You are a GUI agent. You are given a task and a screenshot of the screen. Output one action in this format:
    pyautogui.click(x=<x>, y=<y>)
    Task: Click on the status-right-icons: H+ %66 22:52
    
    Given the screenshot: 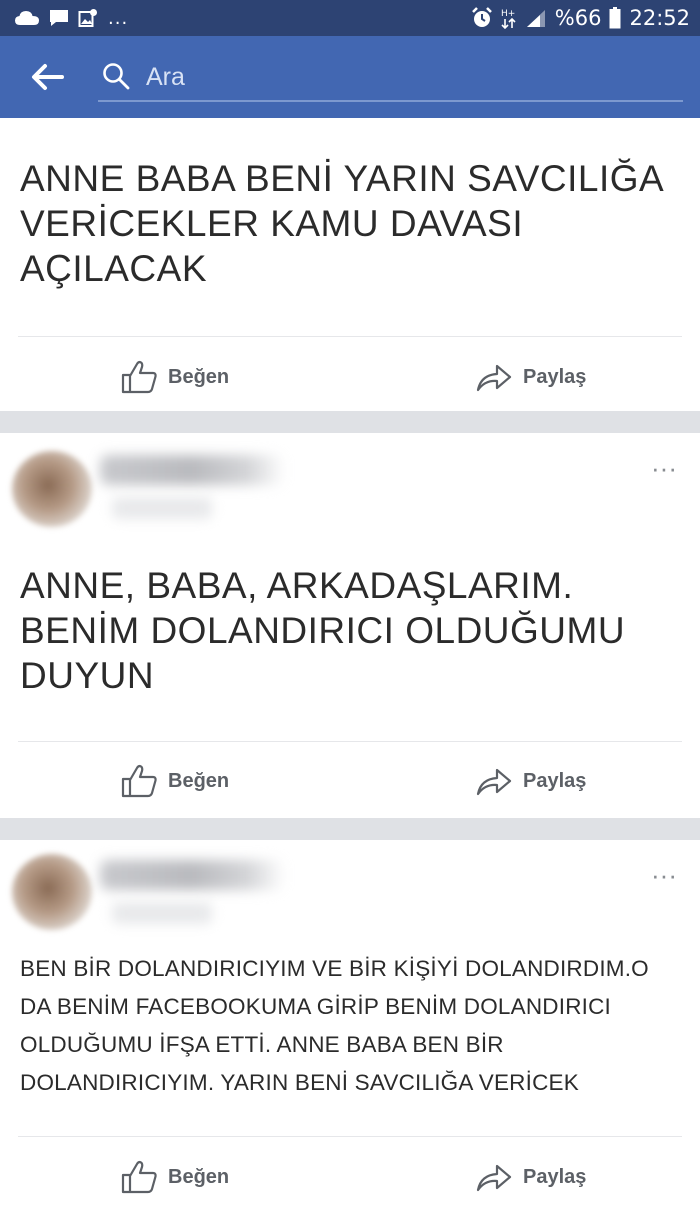 What is the action you would take?
    pyautogui.click(x=580, y=18)
    